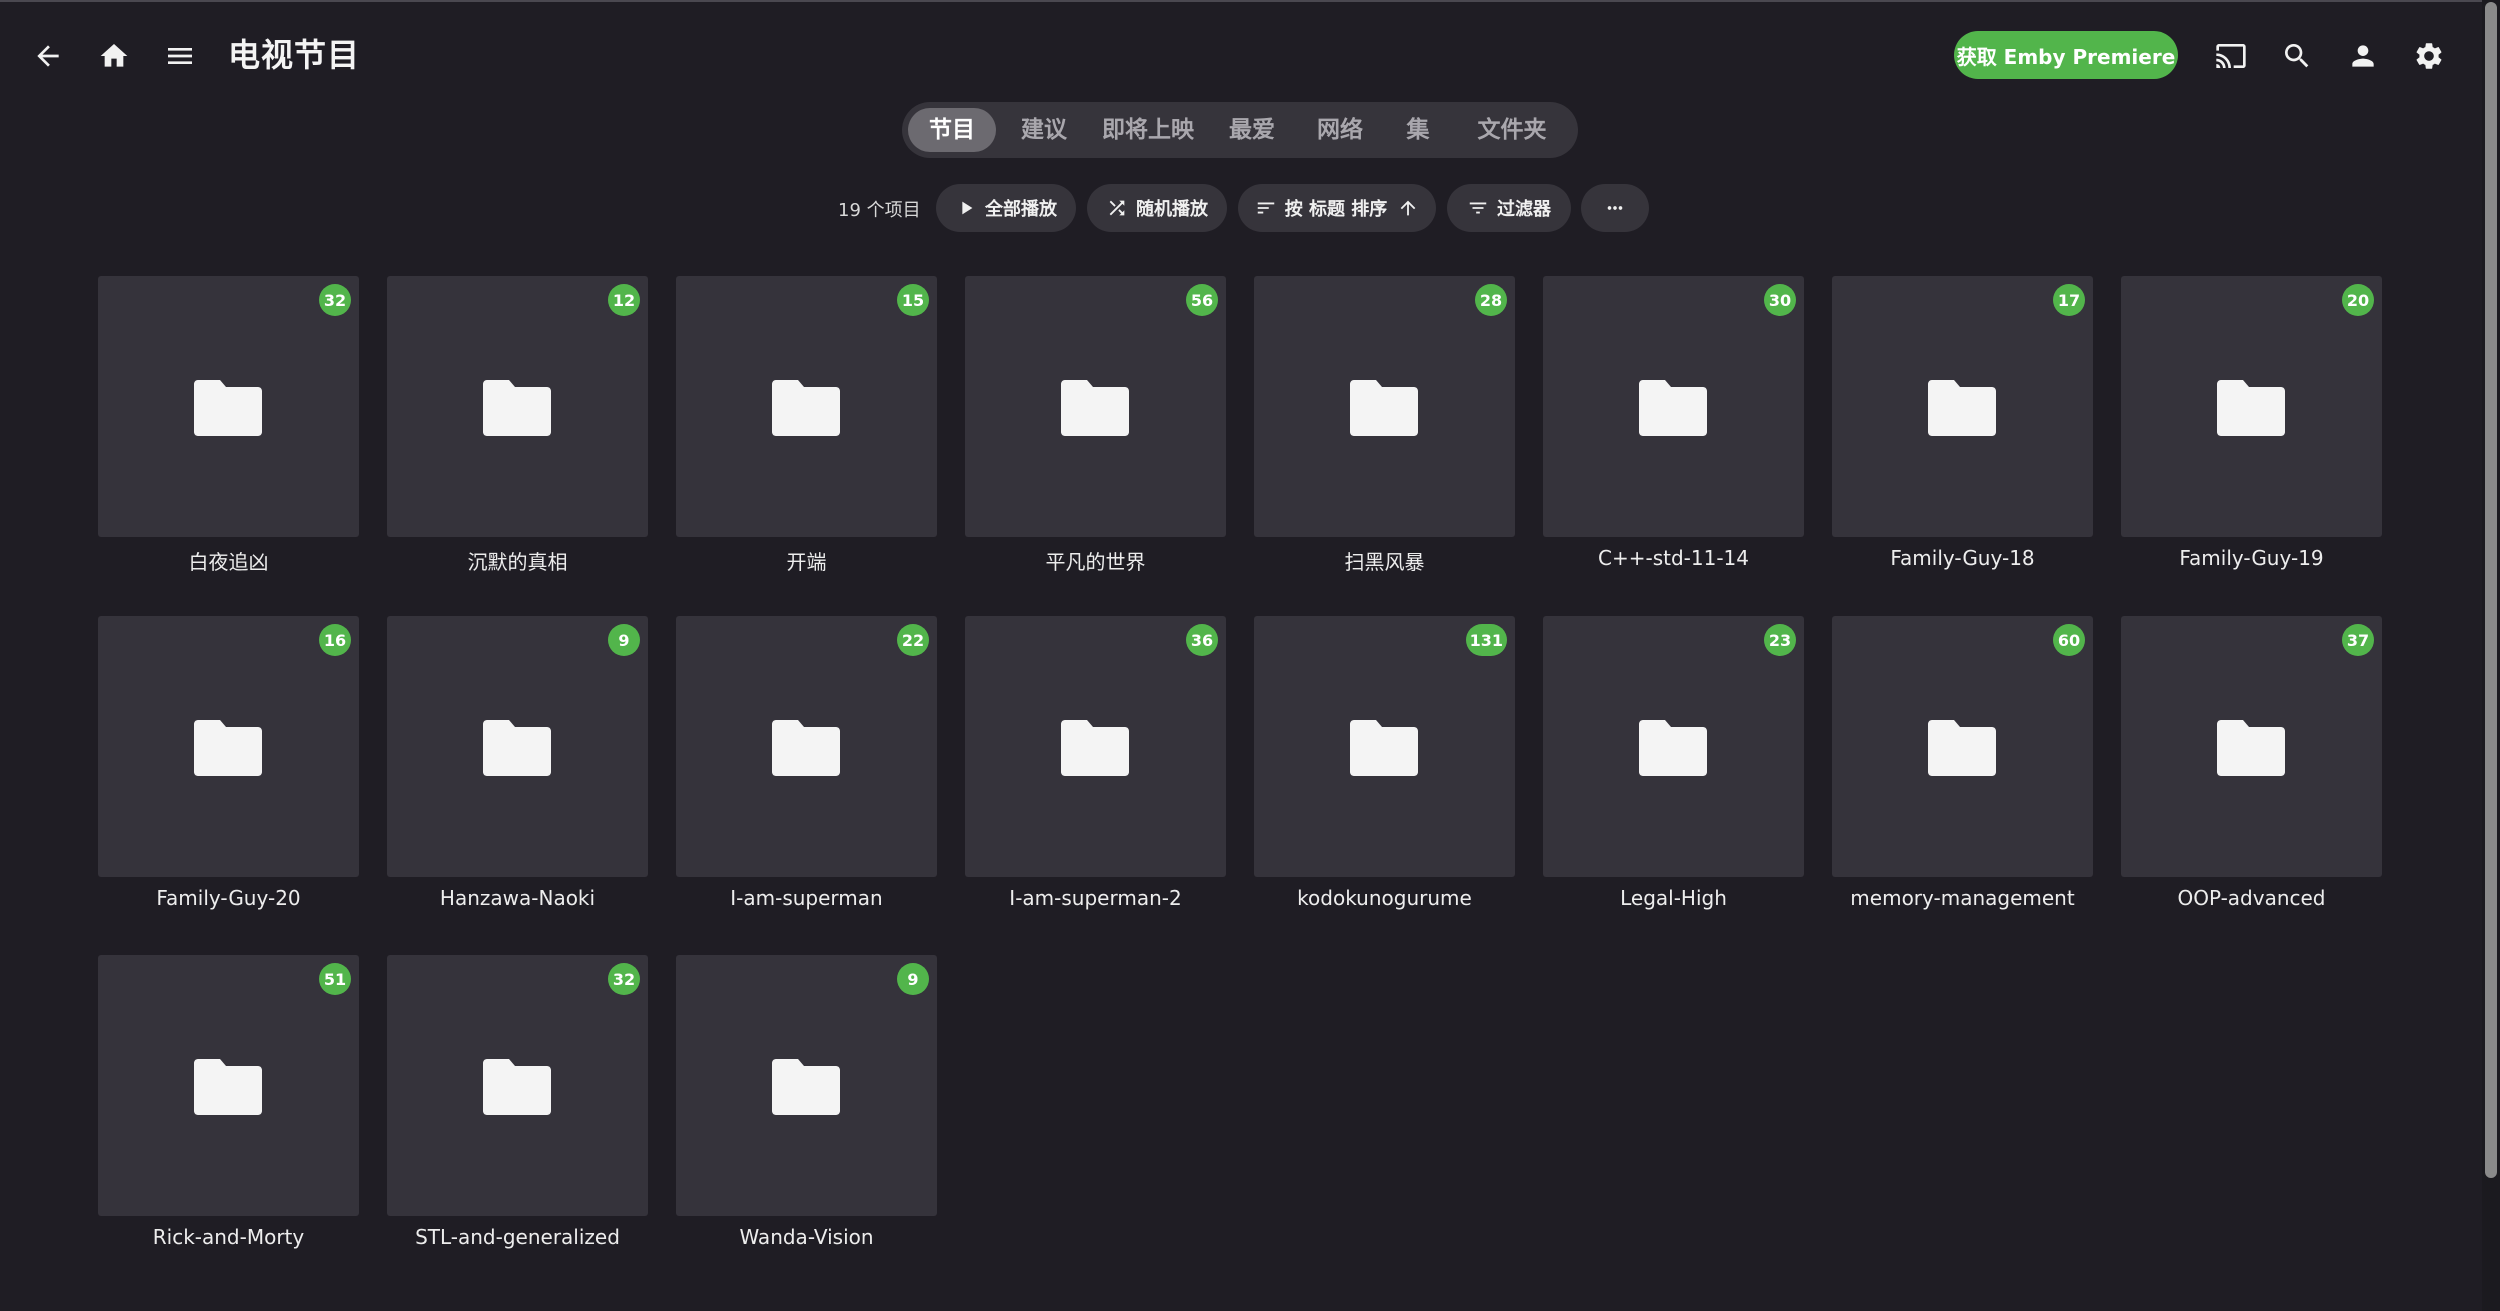 This screenshot has width=2500, height=1311. Describe the element at coordinates (1172, 209) in the screenshot. I see `shuffle-label: 随机播放` at that location.